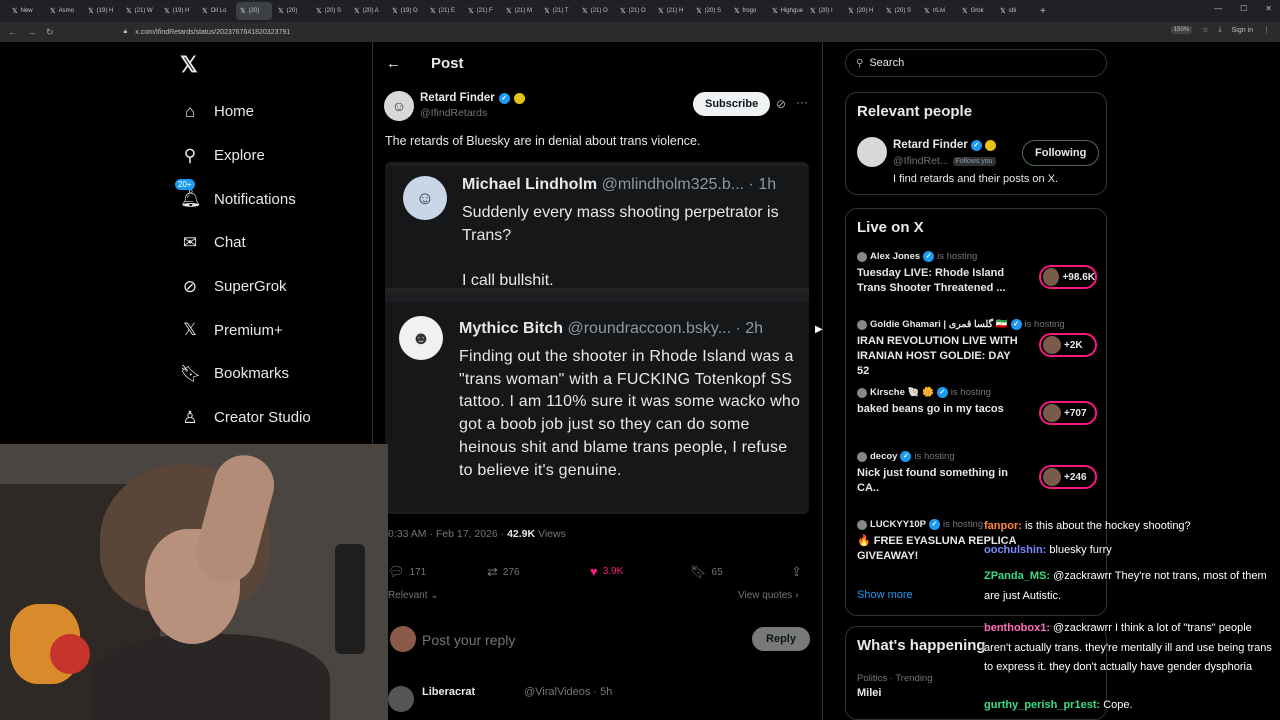 Image resolution: width=1280 pixels, height=720 pixels. I want to click on next-reply-preview: Liberacrat @ViralVideos · 5h, so click(599, 698).